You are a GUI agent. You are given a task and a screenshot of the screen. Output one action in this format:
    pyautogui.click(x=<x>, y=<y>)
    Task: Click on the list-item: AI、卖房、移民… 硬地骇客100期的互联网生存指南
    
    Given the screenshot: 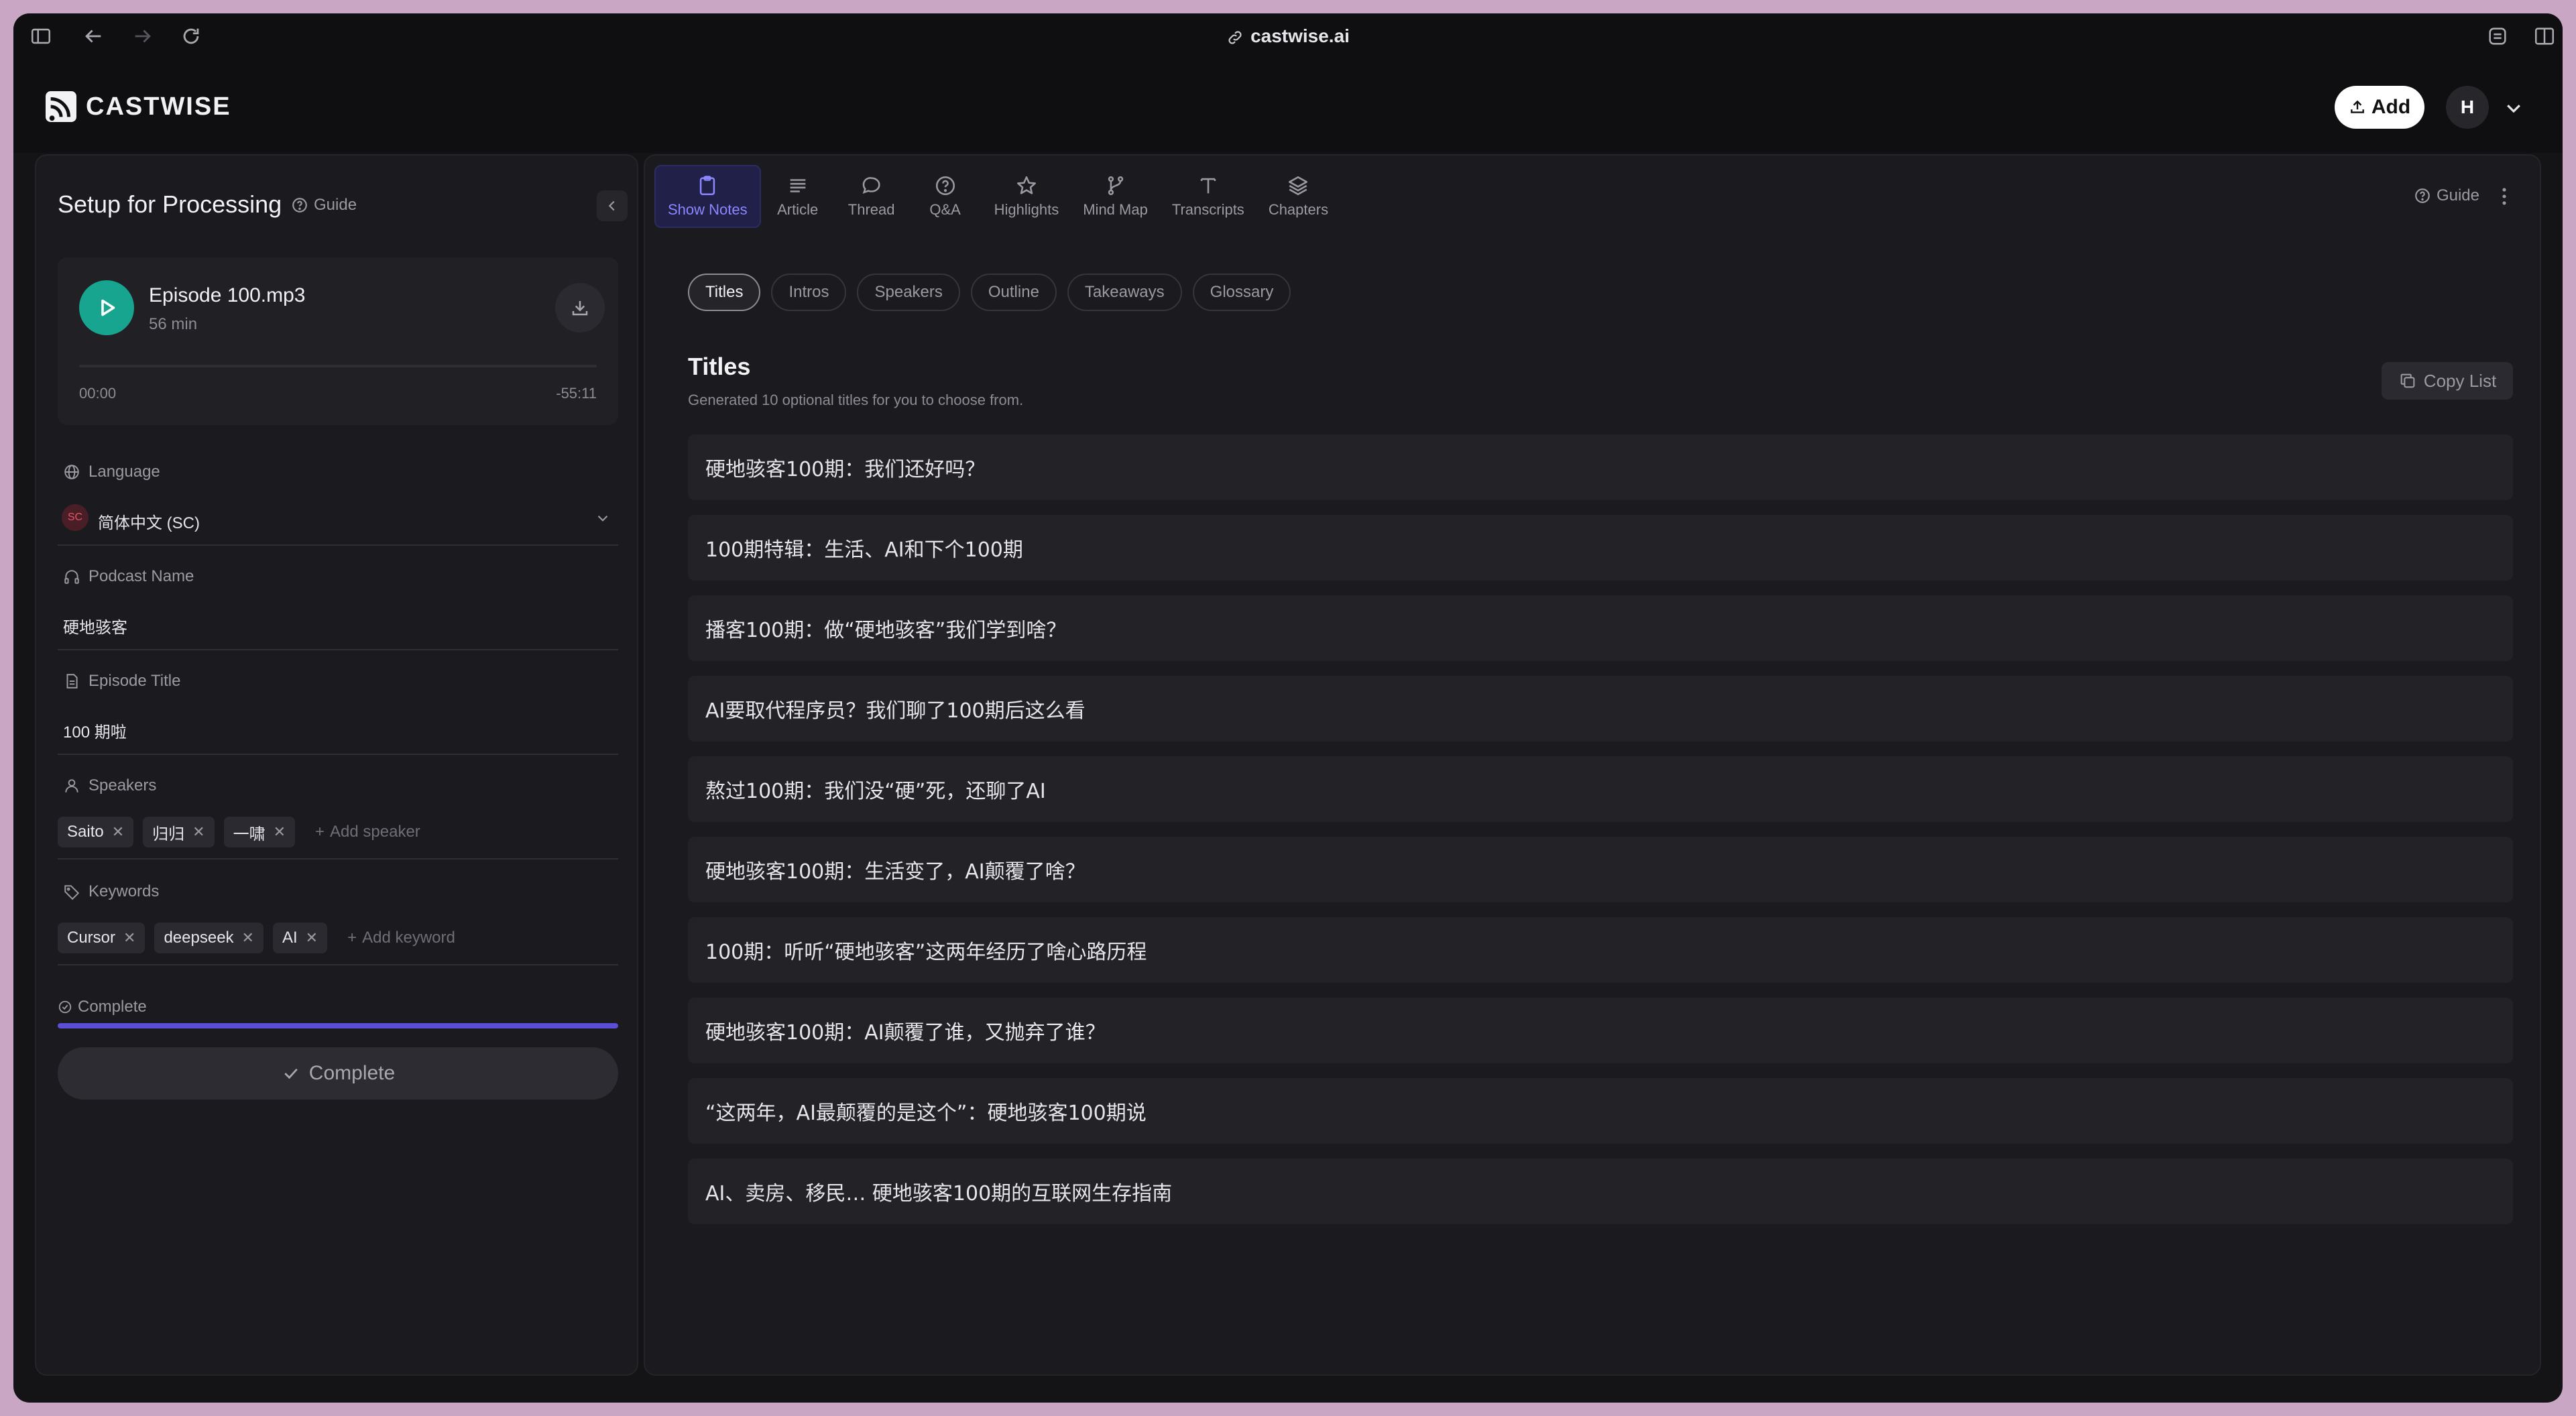 What is the action you would take?
    pyautogui.click(x=1600, y=1191)
    